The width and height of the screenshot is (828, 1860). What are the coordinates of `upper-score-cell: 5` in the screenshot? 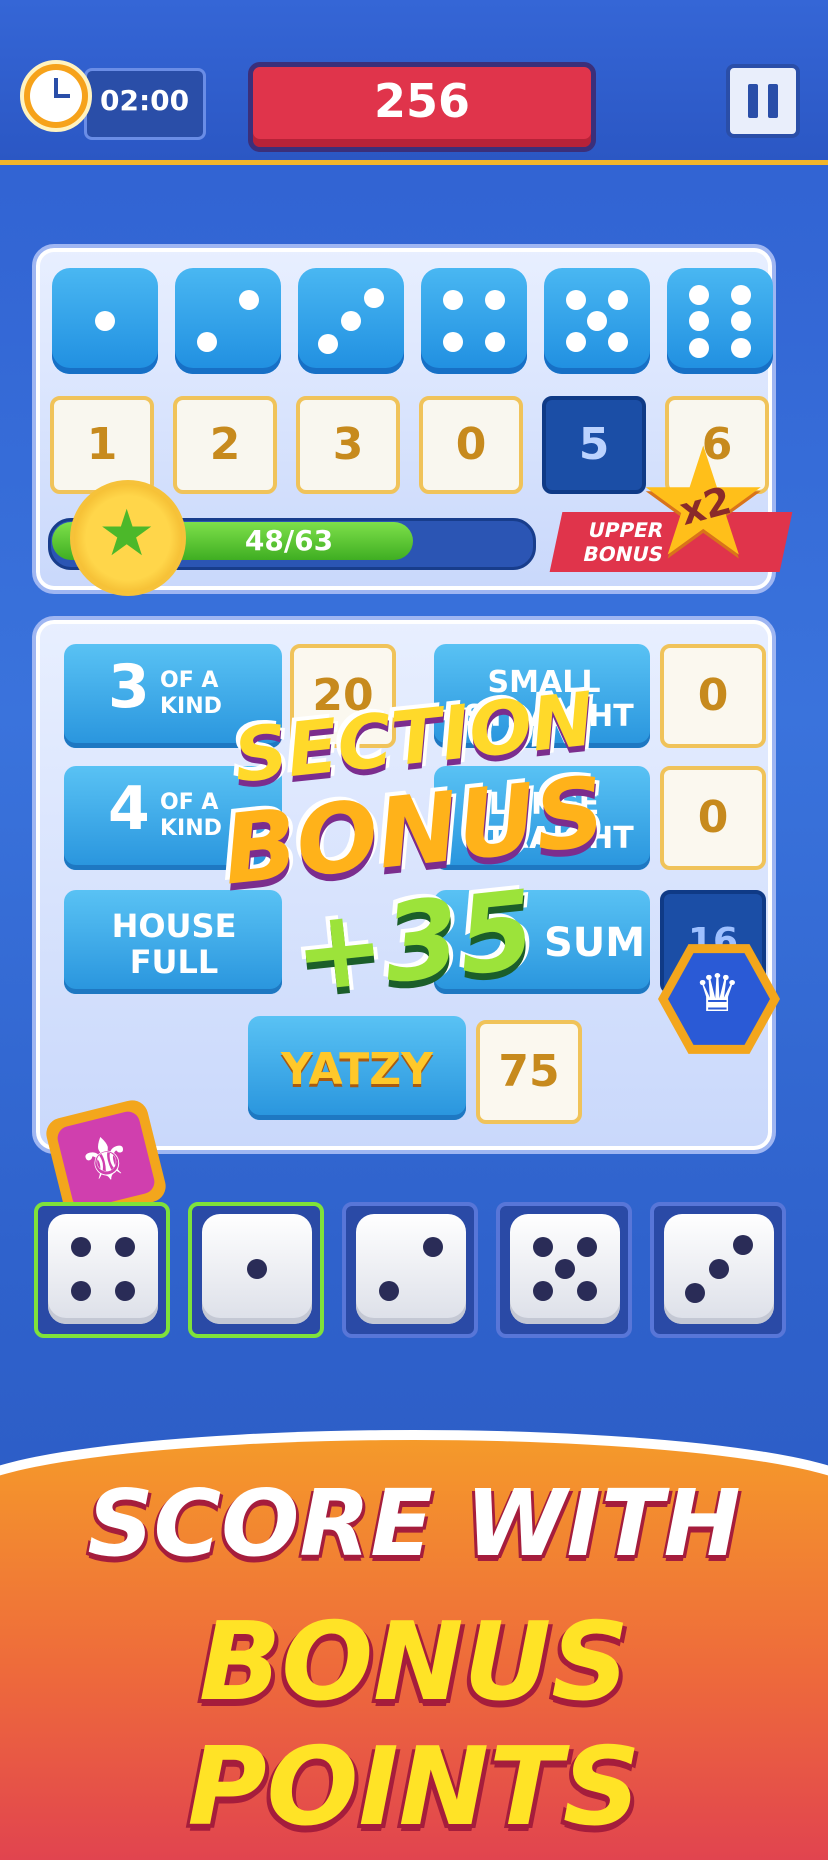 It's located at (594, 445).